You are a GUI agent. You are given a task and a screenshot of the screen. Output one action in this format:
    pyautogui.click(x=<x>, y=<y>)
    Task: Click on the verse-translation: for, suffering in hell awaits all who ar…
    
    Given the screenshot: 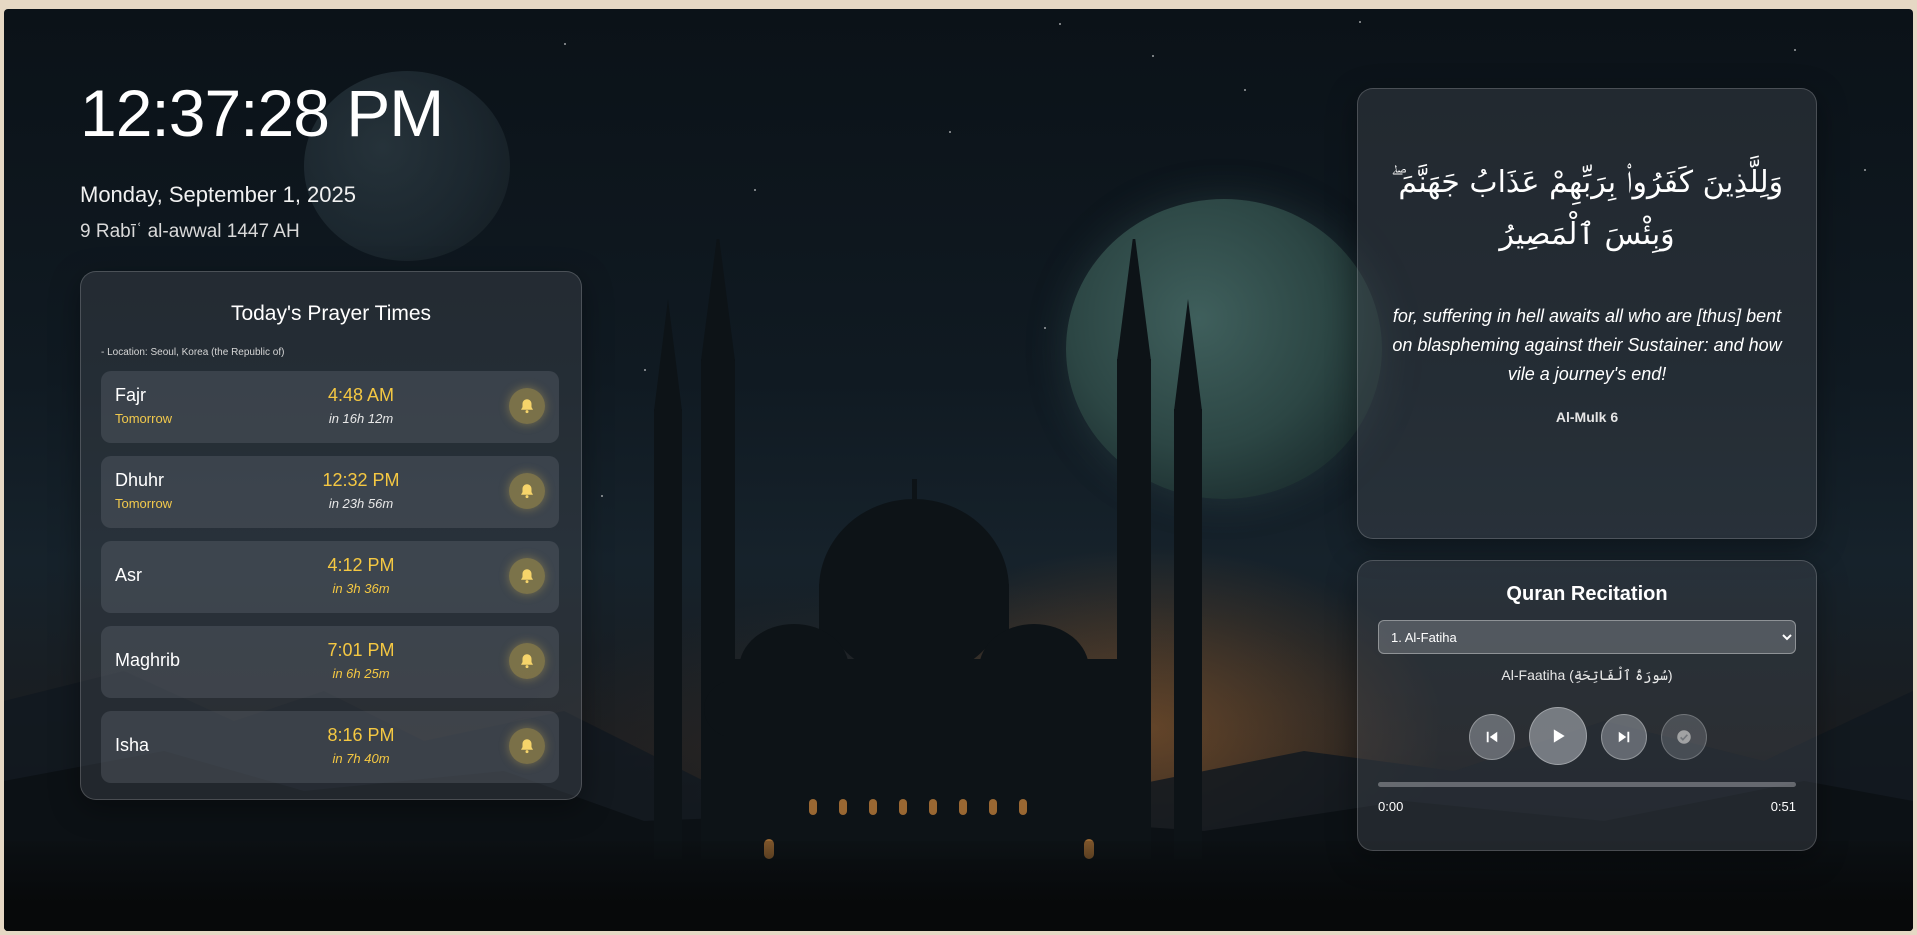 What is the action you would take?
    pyautogui.click(x=1587, y=345)
    